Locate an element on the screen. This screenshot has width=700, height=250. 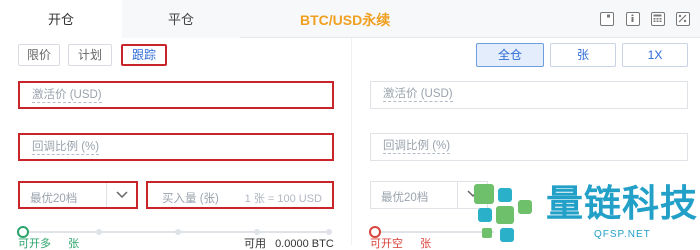
max-short-text: 可开空 is located at coordinates (386, 244).